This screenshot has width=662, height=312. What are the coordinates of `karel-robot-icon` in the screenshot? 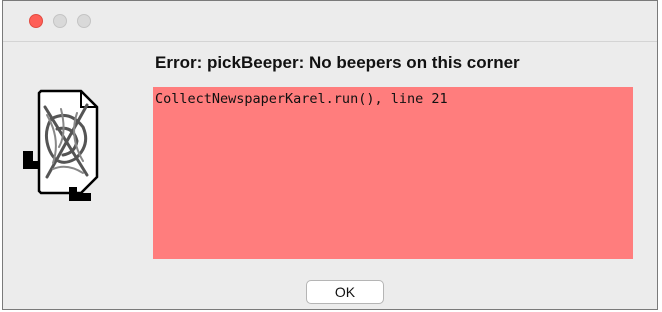 It's located at (61, 145).